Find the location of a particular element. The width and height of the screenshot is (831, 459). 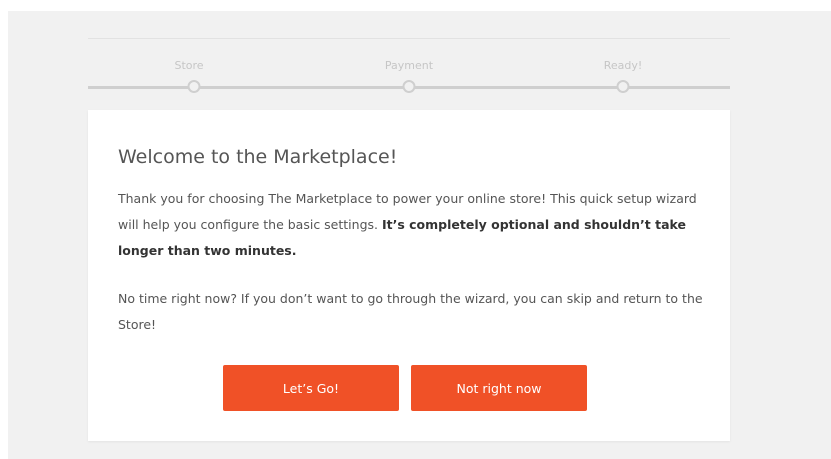

step-dot-ready is located at coordinates (623, 86).